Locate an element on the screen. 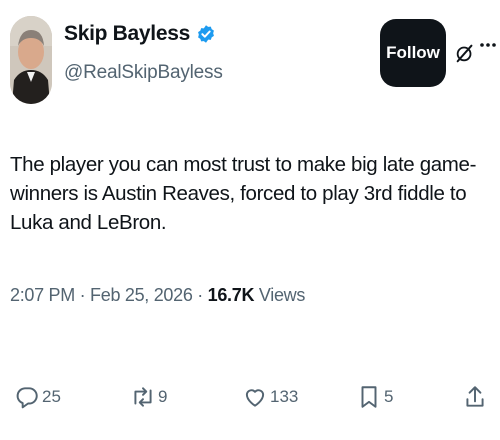  like-button: 133 is located at coordinates (270, 397).